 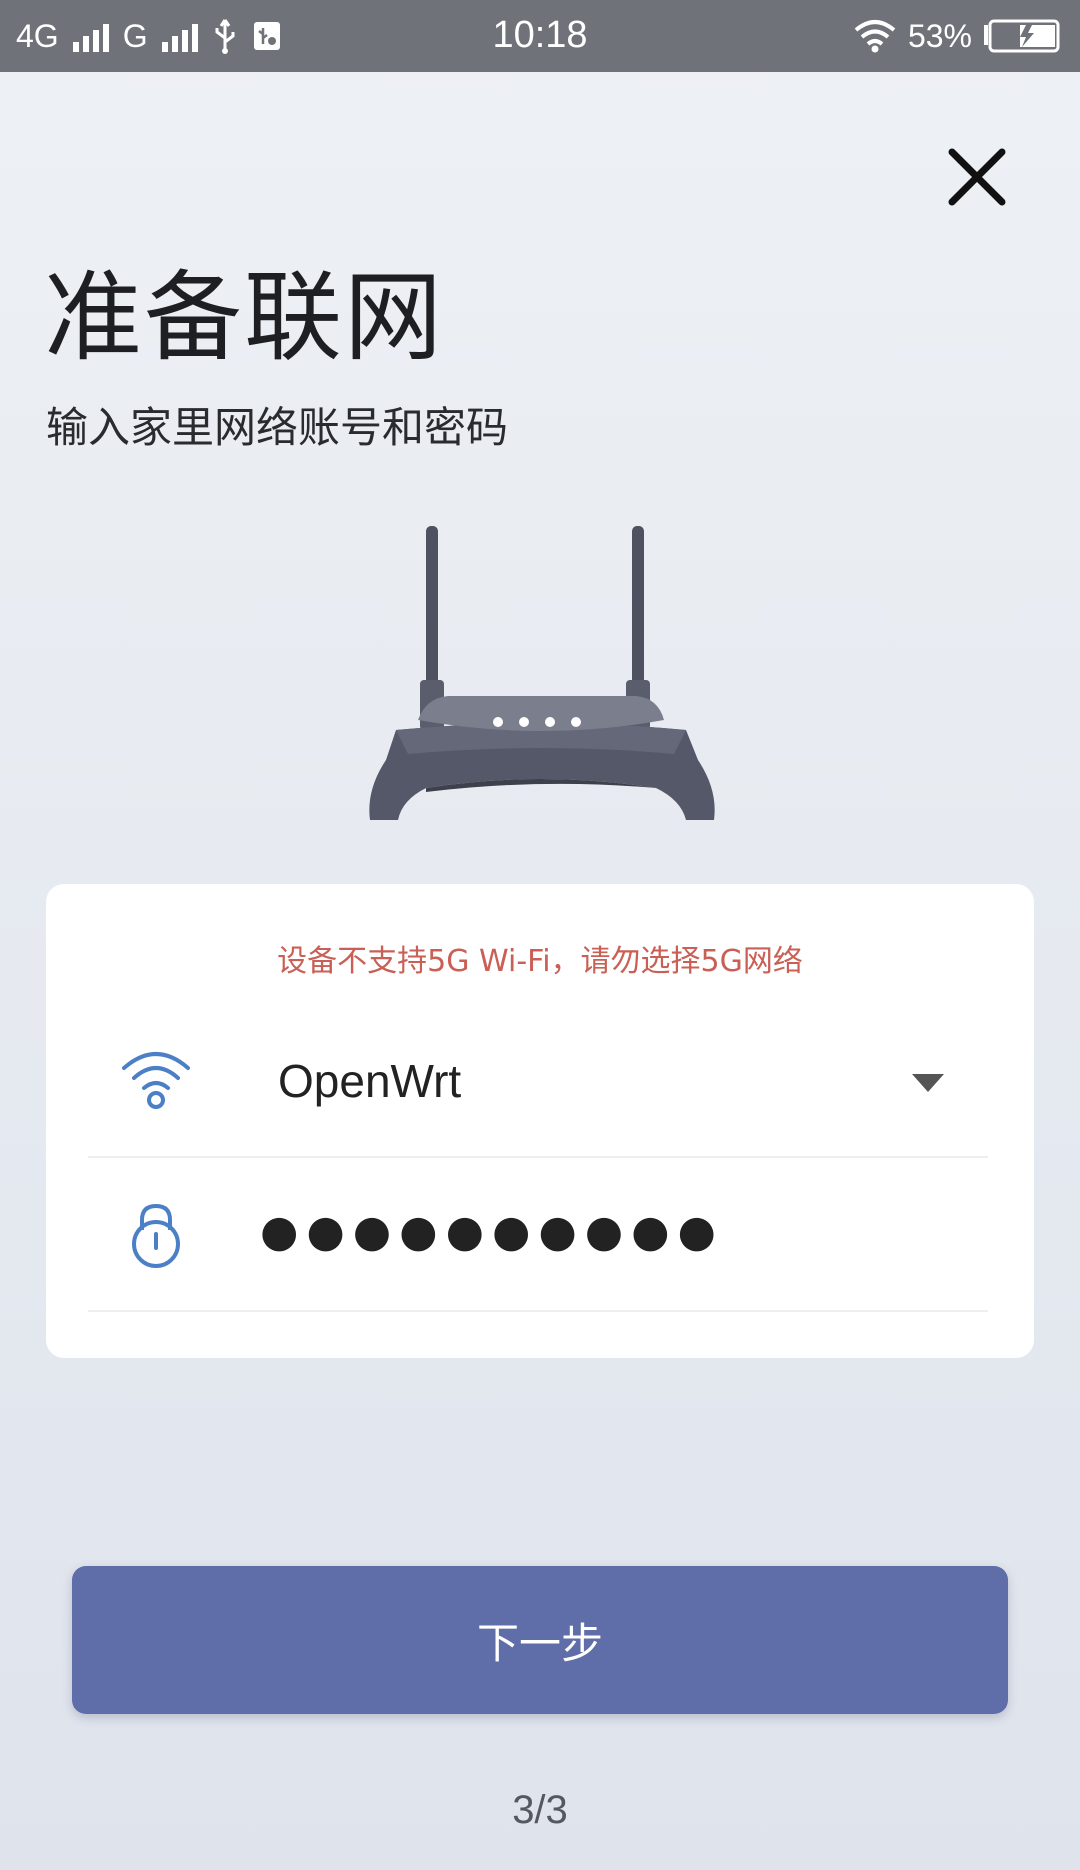 What do you see at coordinates (540, 36) in the screenshot?
I see `status-bar: 4G G 10:18 53%` at bounding box center [540, 36].